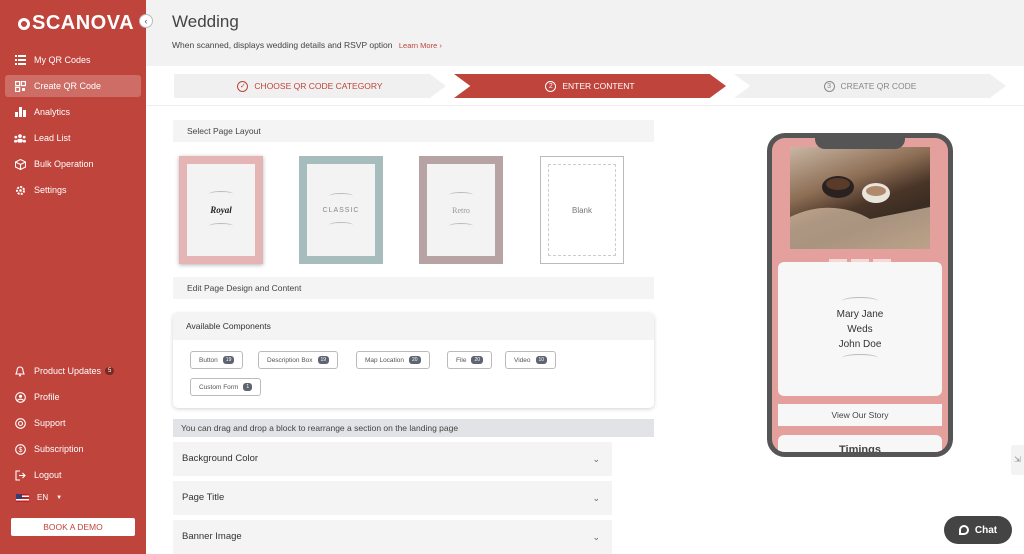 This screenshot has width=1024, height=554. Describe the element at coordinates (219, 387) in the screenshot. I see `chip-label: Custom Form` at that location.